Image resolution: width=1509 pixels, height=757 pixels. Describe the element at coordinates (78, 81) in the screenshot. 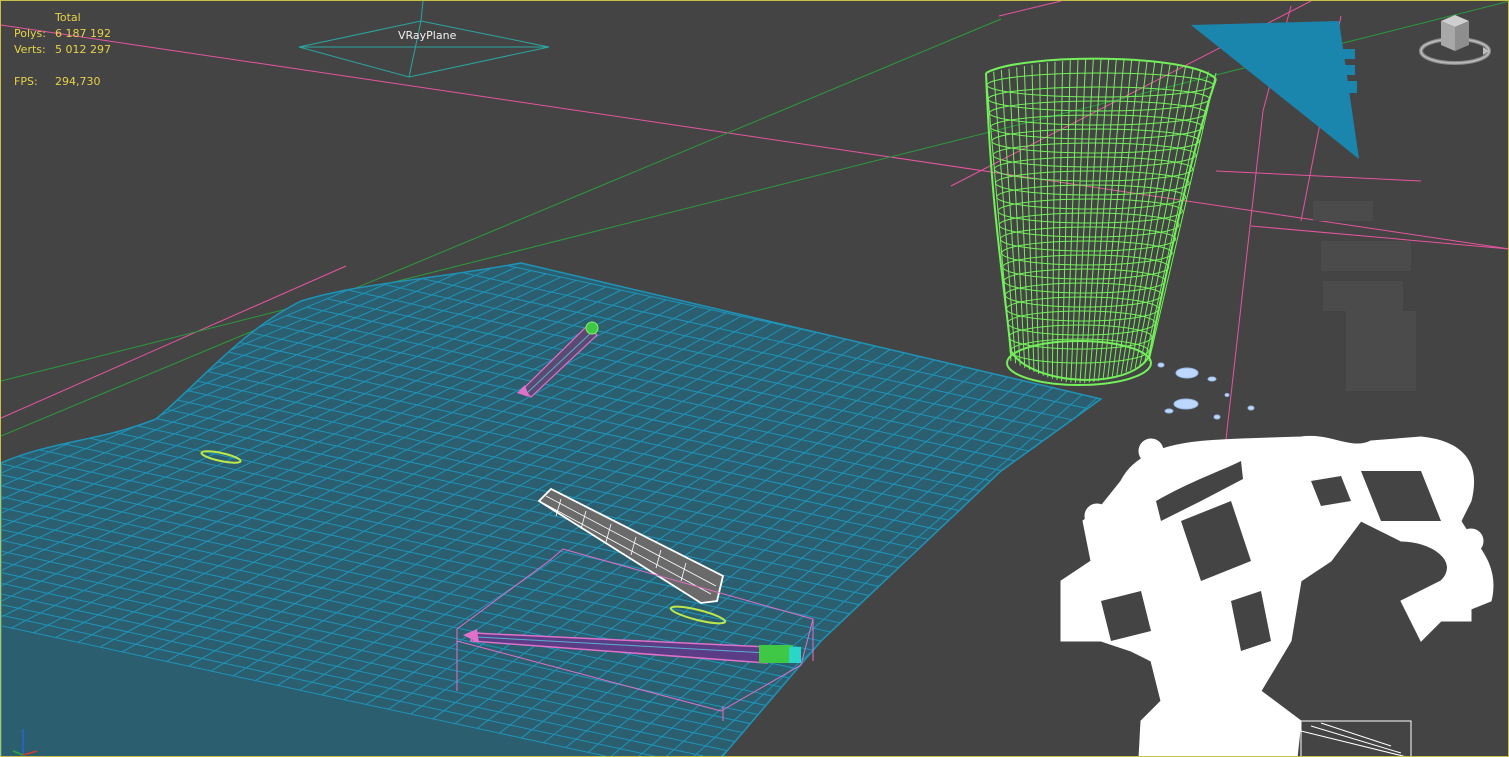

I see `fps-value: 294,730` at that location.